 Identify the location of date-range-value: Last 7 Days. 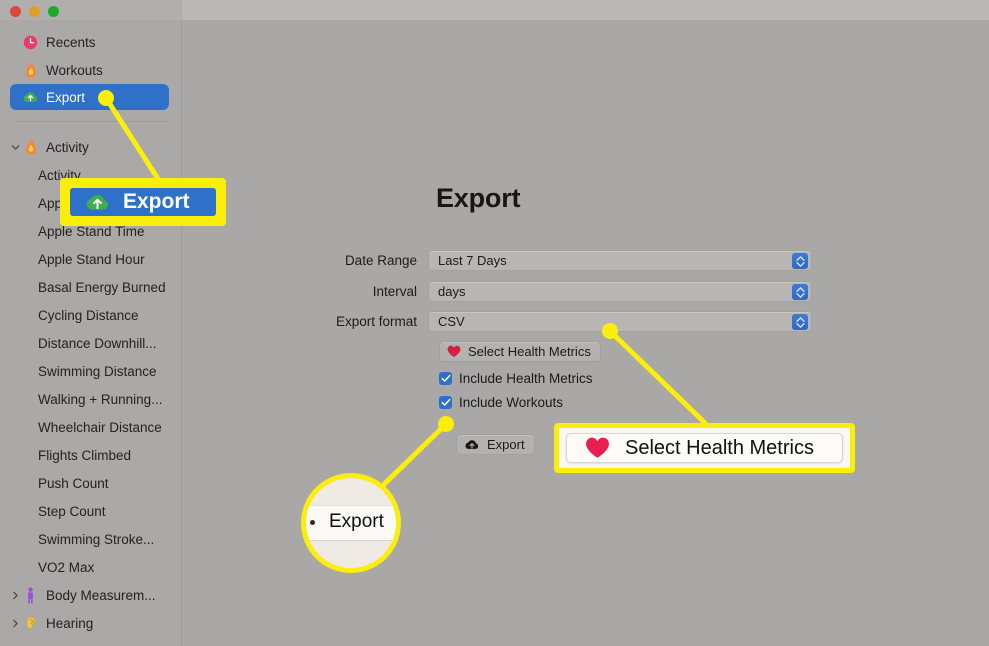
(472, 260).